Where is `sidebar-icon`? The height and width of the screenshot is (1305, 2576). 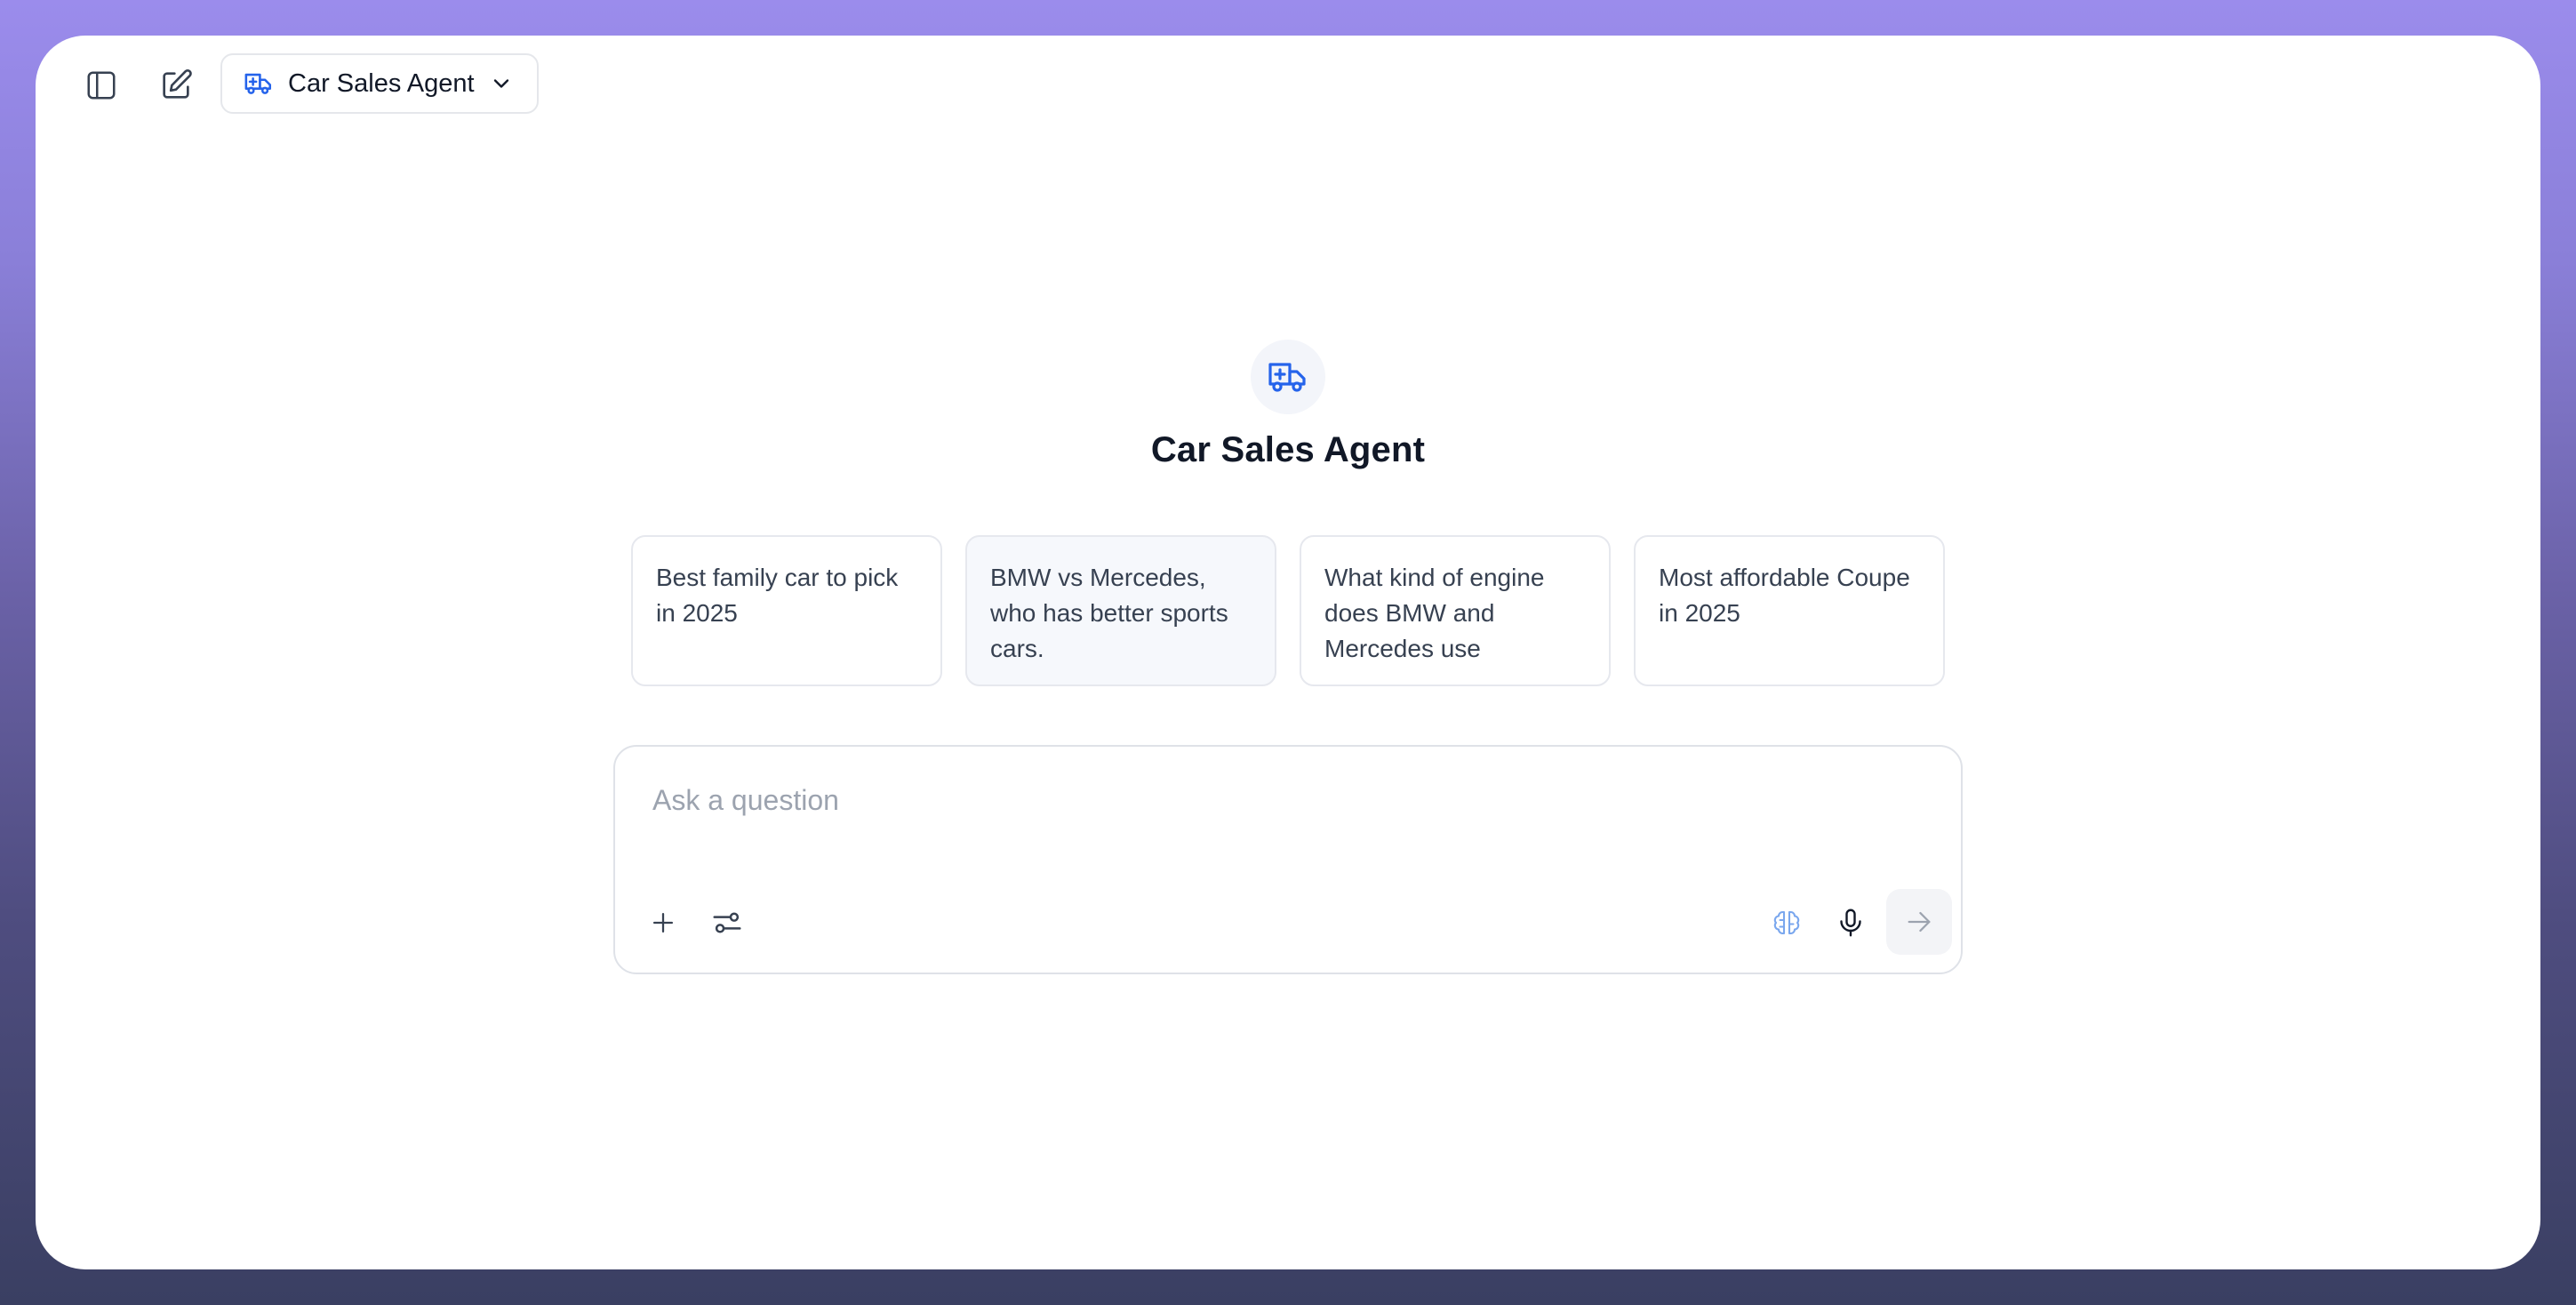 sidebar-icon is located at coordinates (101, 86).